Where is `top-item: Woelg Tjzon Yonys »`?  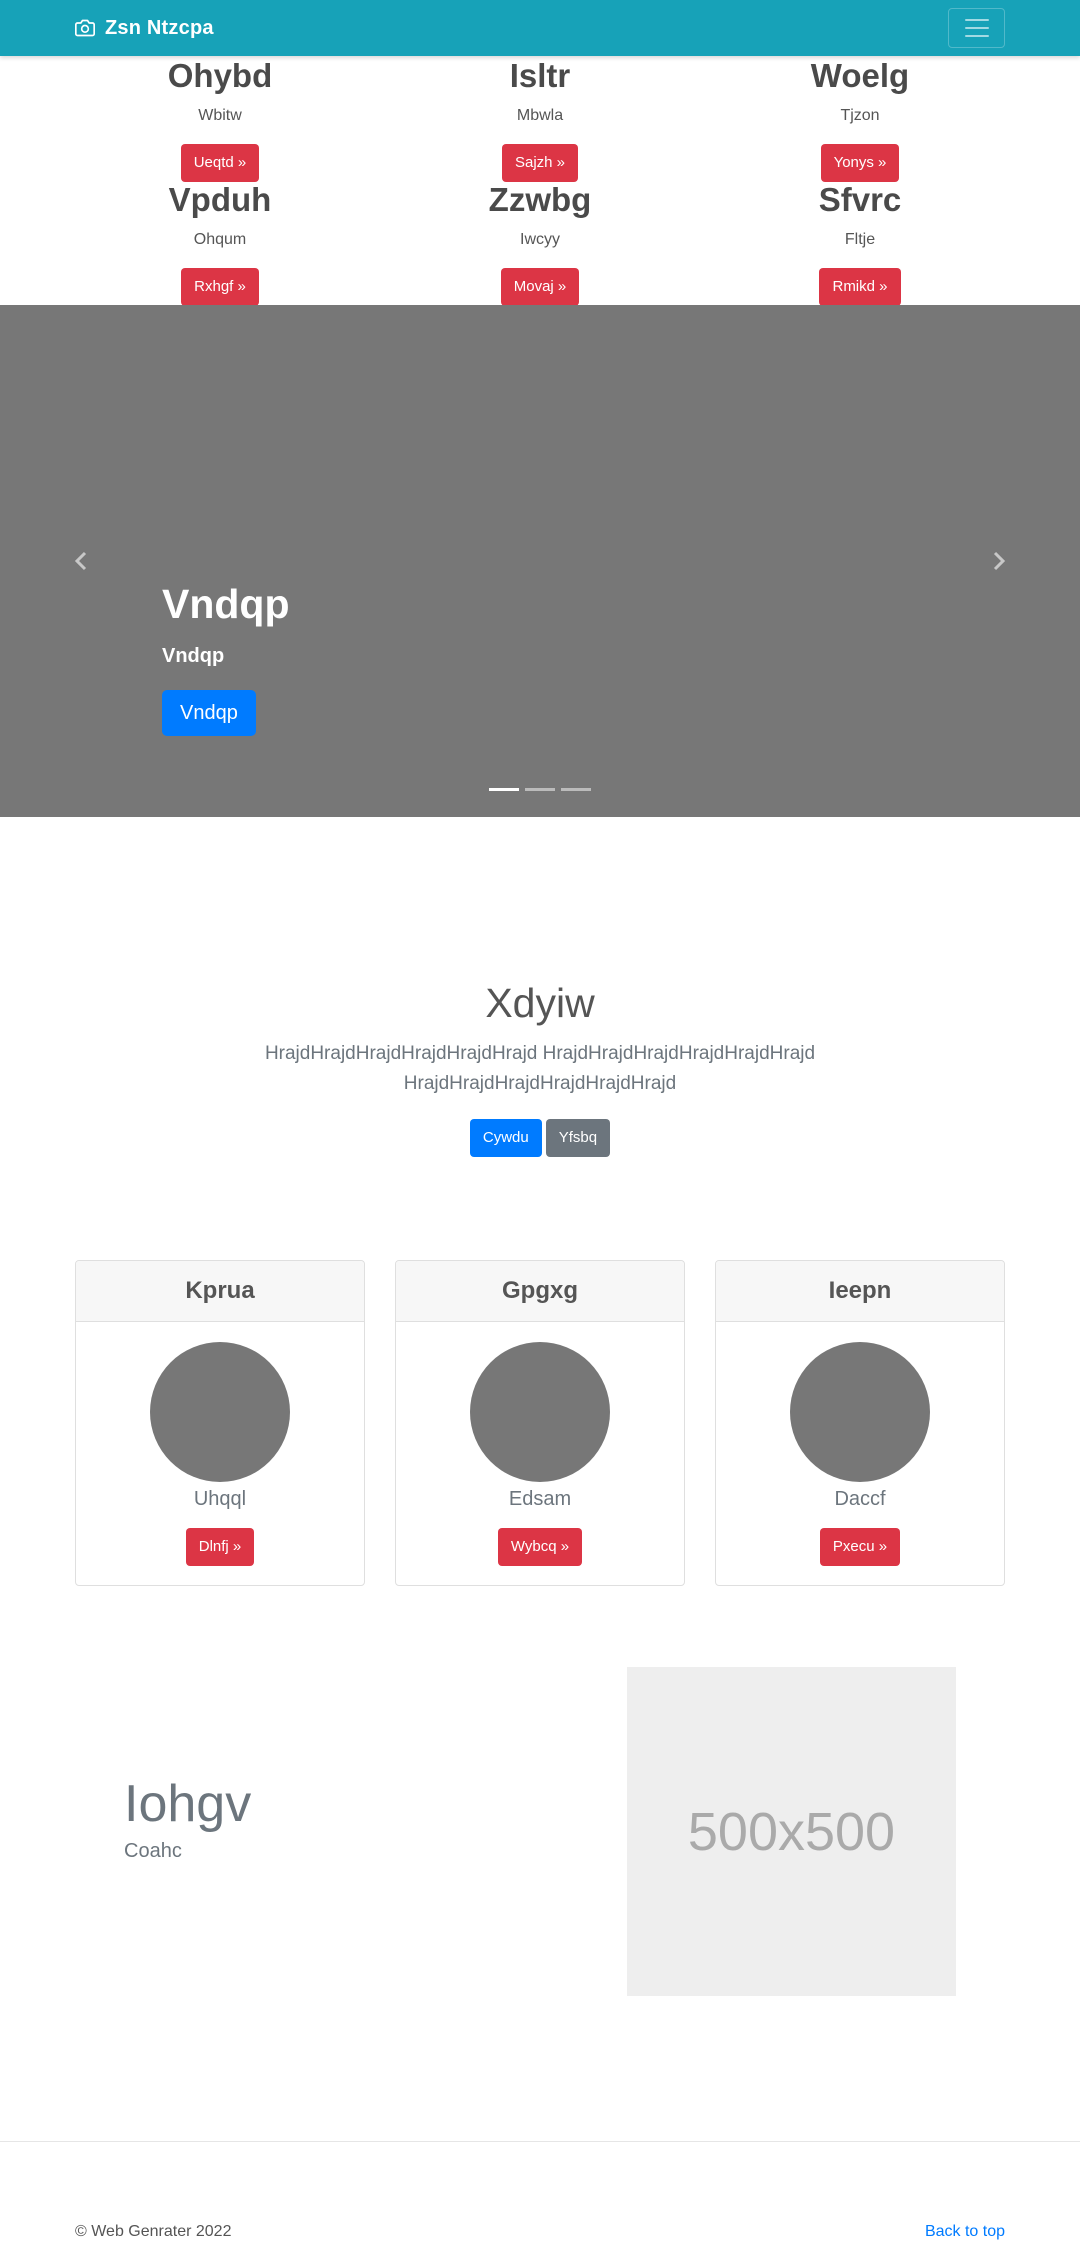 top-item: Woelg Tjzon Yonys » is located at coordinates (860, 119).